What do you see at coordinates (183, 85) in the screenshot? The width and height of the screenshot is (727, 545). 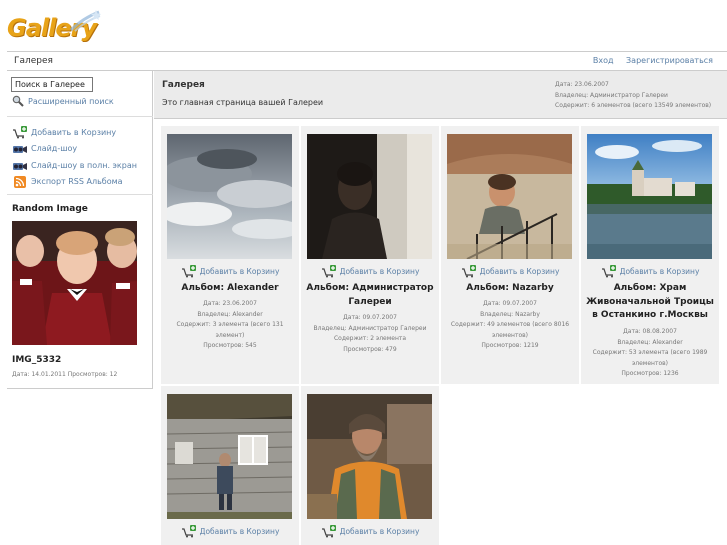 I see `page-title: Галерея` at bounding box center [183, 85].